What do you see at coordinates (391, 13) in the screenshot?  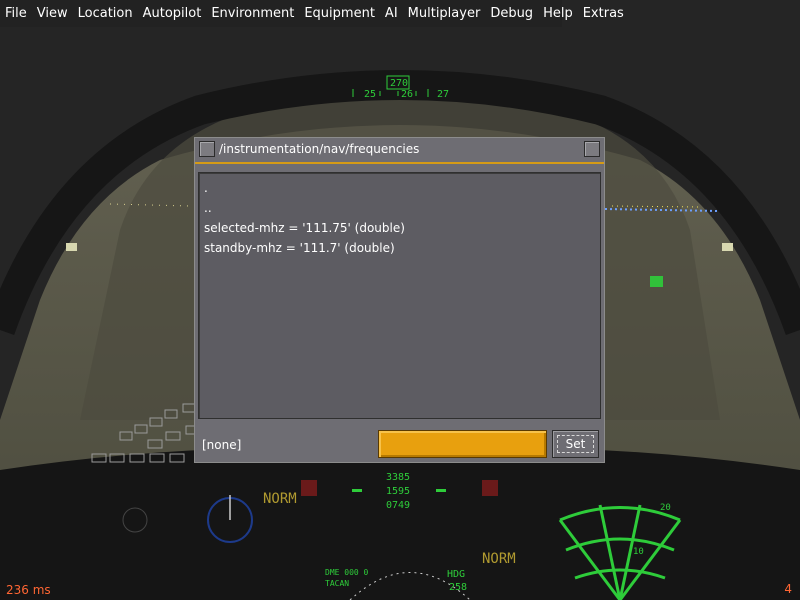 I see `menu-ai: AI` at bounding box center [391, 13].